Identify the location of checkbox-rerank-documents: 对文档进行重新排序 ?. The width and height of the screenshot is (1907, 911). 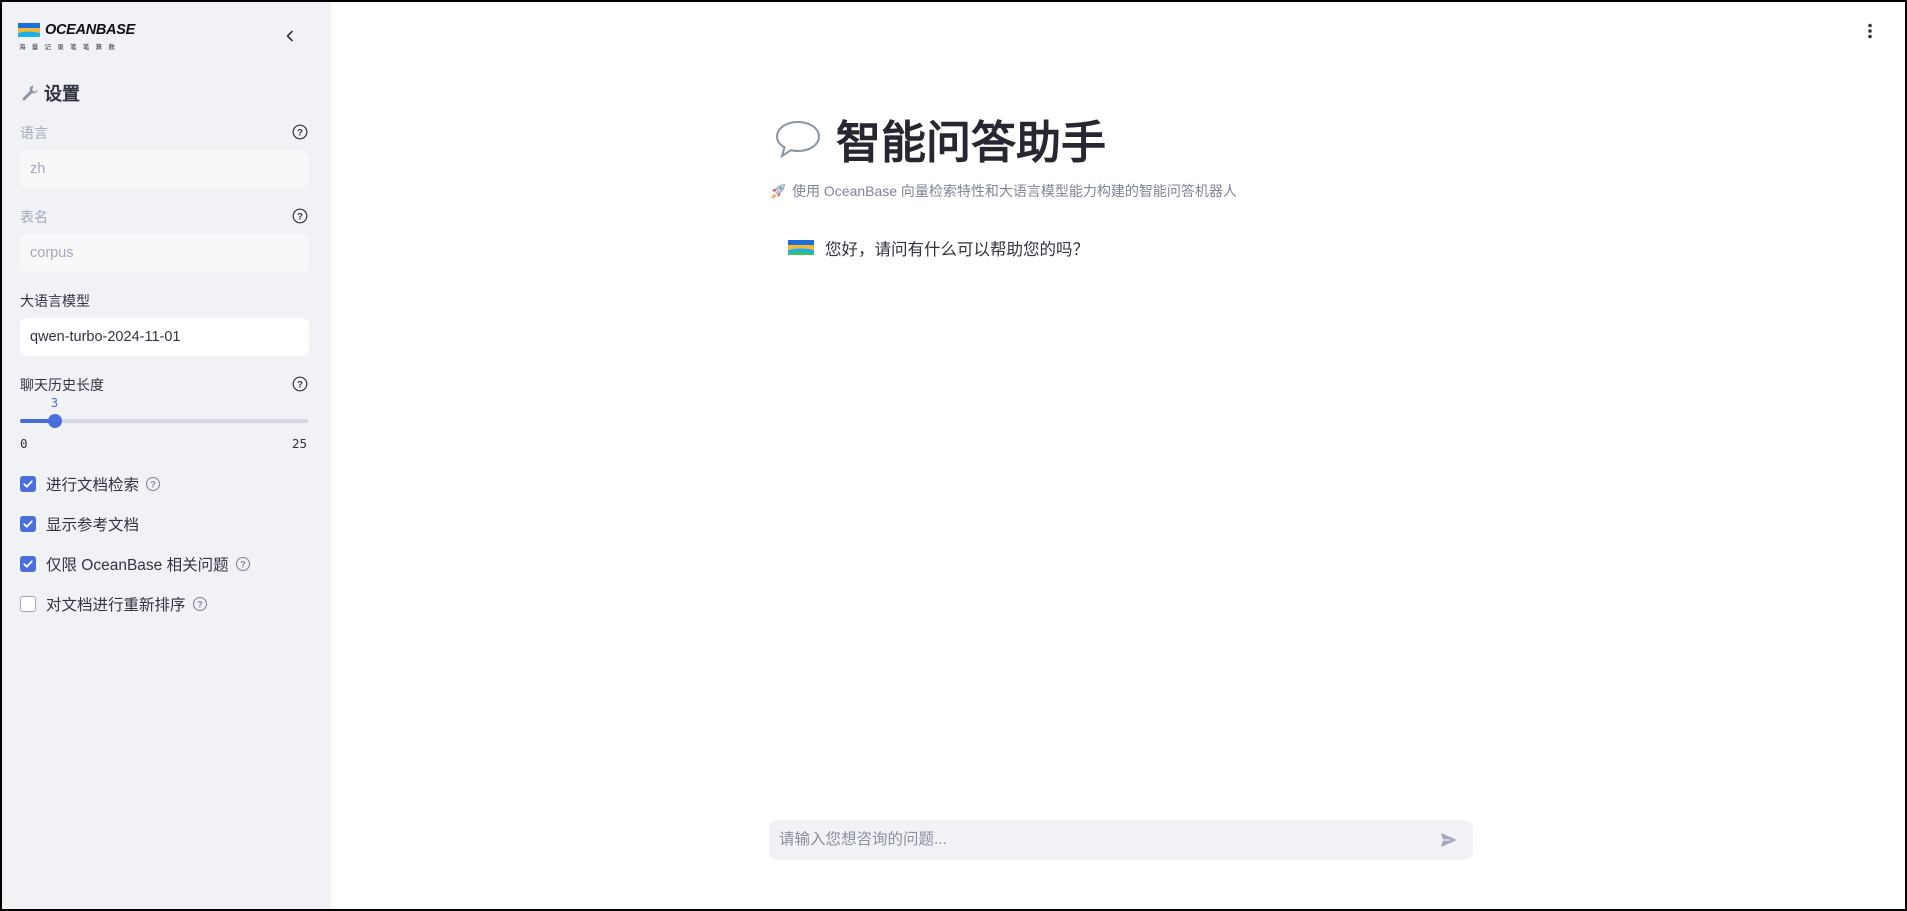
(114, 604).